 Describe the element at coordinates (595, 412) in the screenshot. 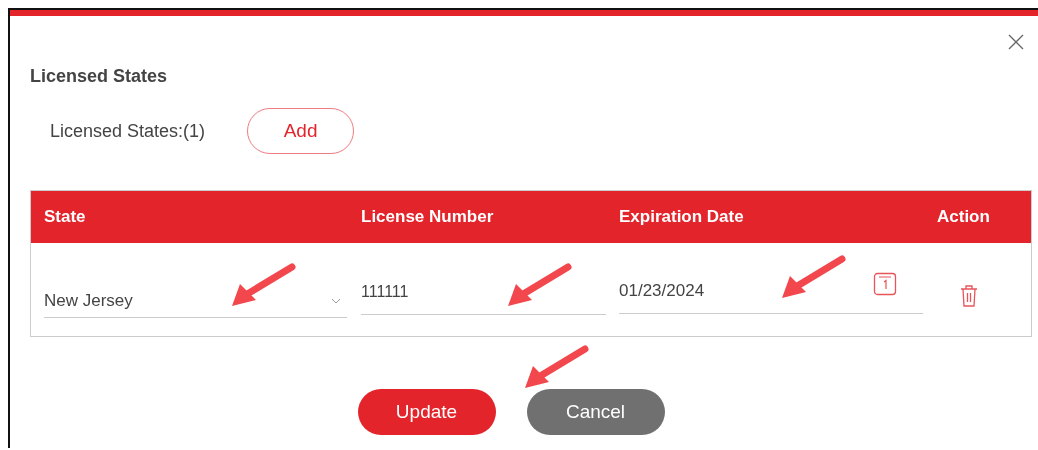

I see `cancel-button: Cancel` at that location.